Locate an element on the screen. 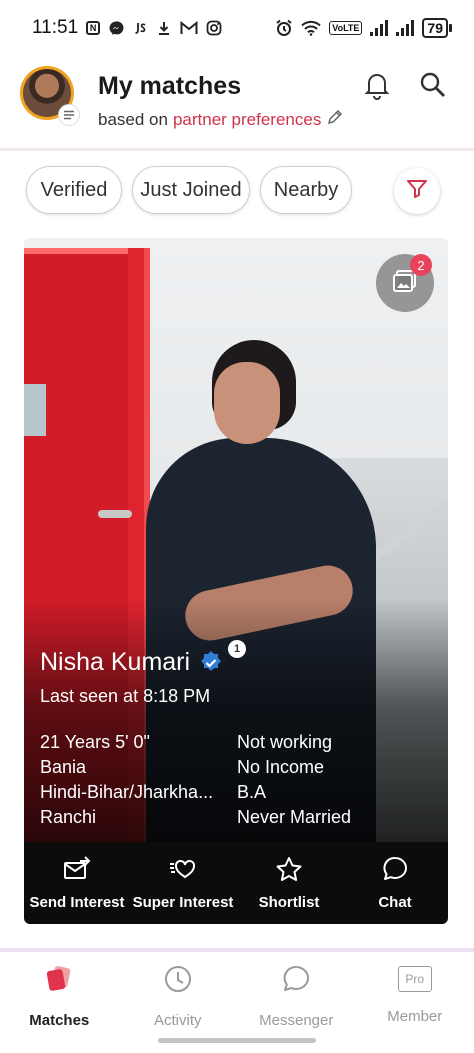 This screenshot has width=474, height=1053. battery-level: 79 is located at coordinates (435, 28).